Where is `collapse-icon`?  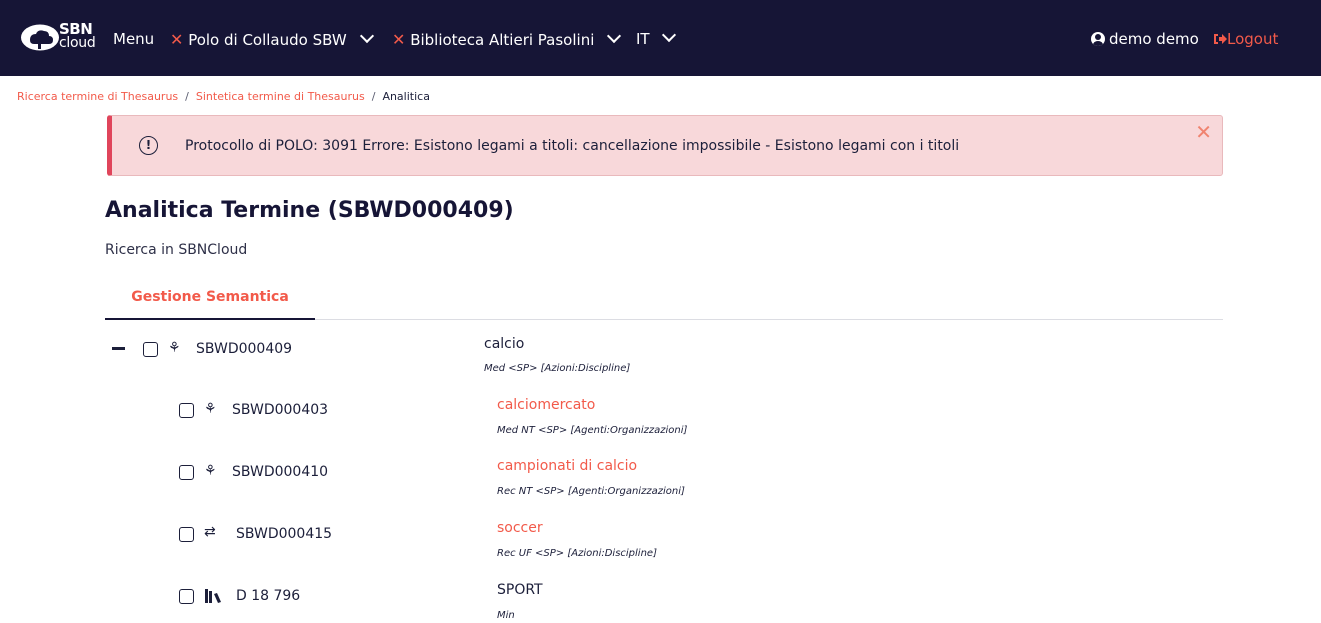 collapse-icon is located at coordinates (118, 348).